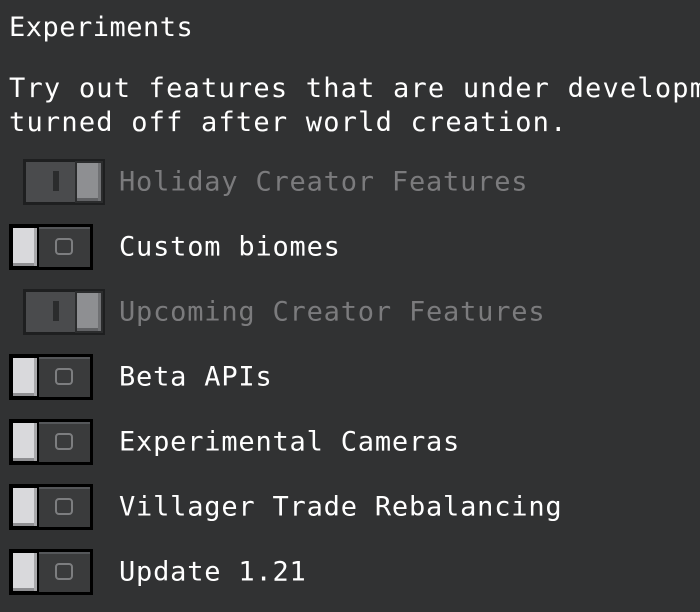 The width and height of the screenshot is (700, 612). Describe the element at coordinates (51, 442) in the screenshot. I see `experimental-cameras-toggle` at that location.